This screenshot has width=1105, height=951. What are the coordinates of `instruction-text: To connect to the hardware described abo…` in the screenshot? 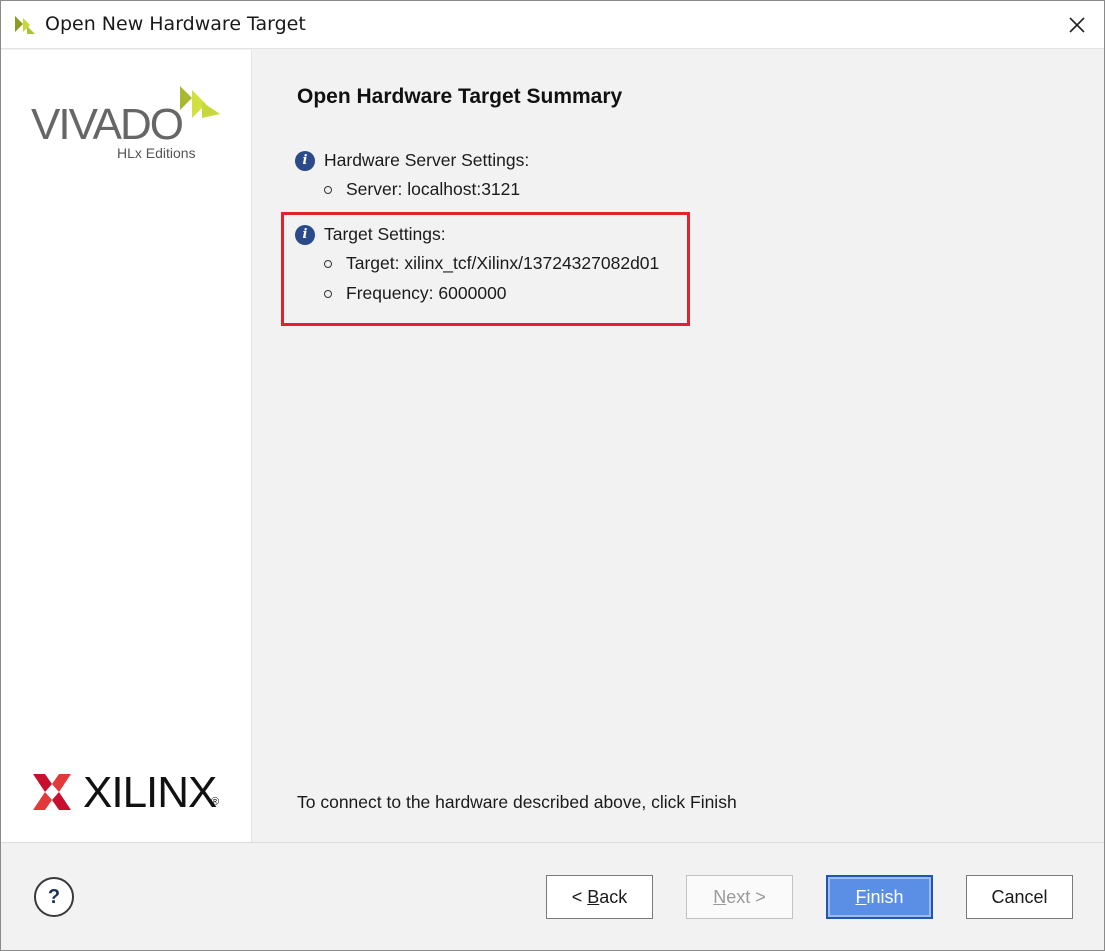 It's located at (517, 802).